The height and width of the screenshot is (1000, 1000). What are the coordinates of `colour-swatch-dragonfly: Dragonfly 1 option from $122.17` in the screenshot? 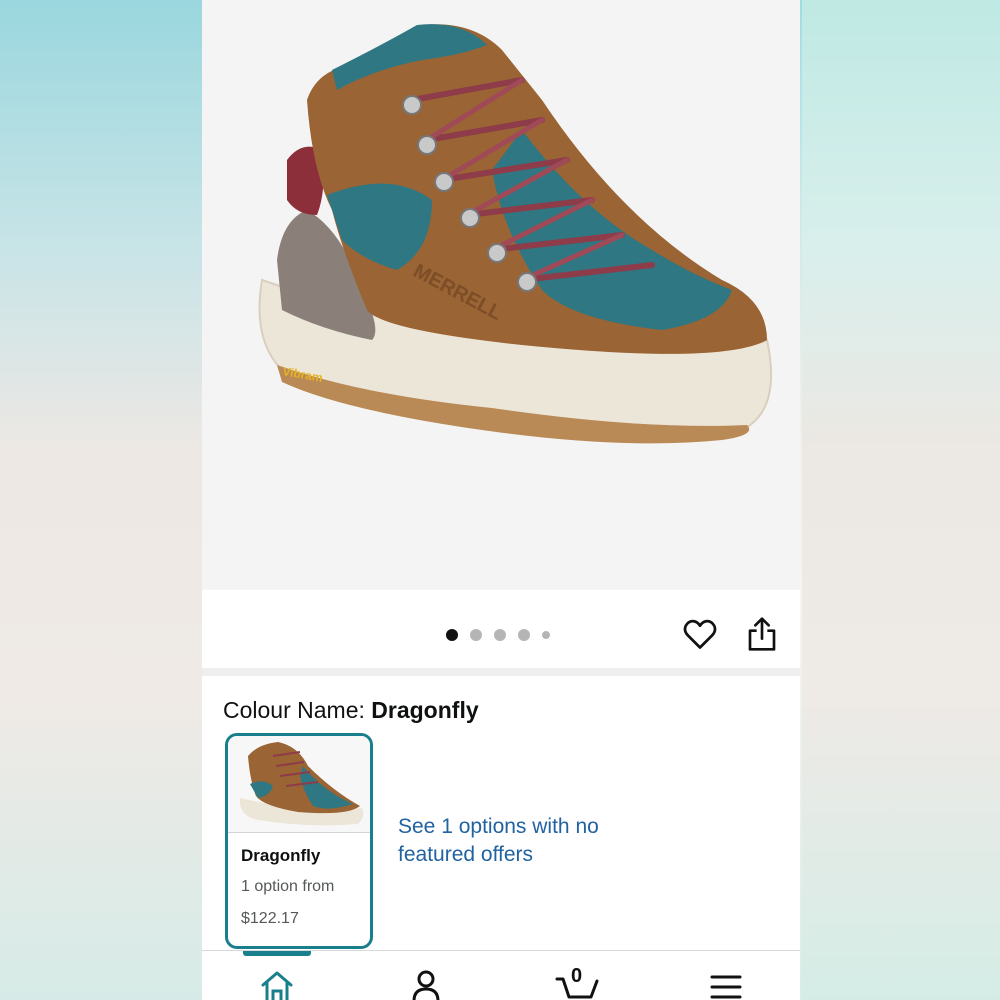 It's located at (299, 841).